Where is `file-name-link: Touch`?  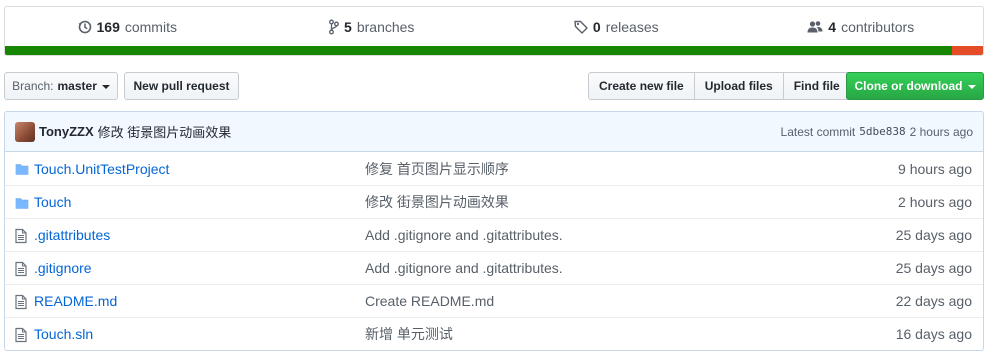 file-name-link: Touch is located at coordinates (52, 202).